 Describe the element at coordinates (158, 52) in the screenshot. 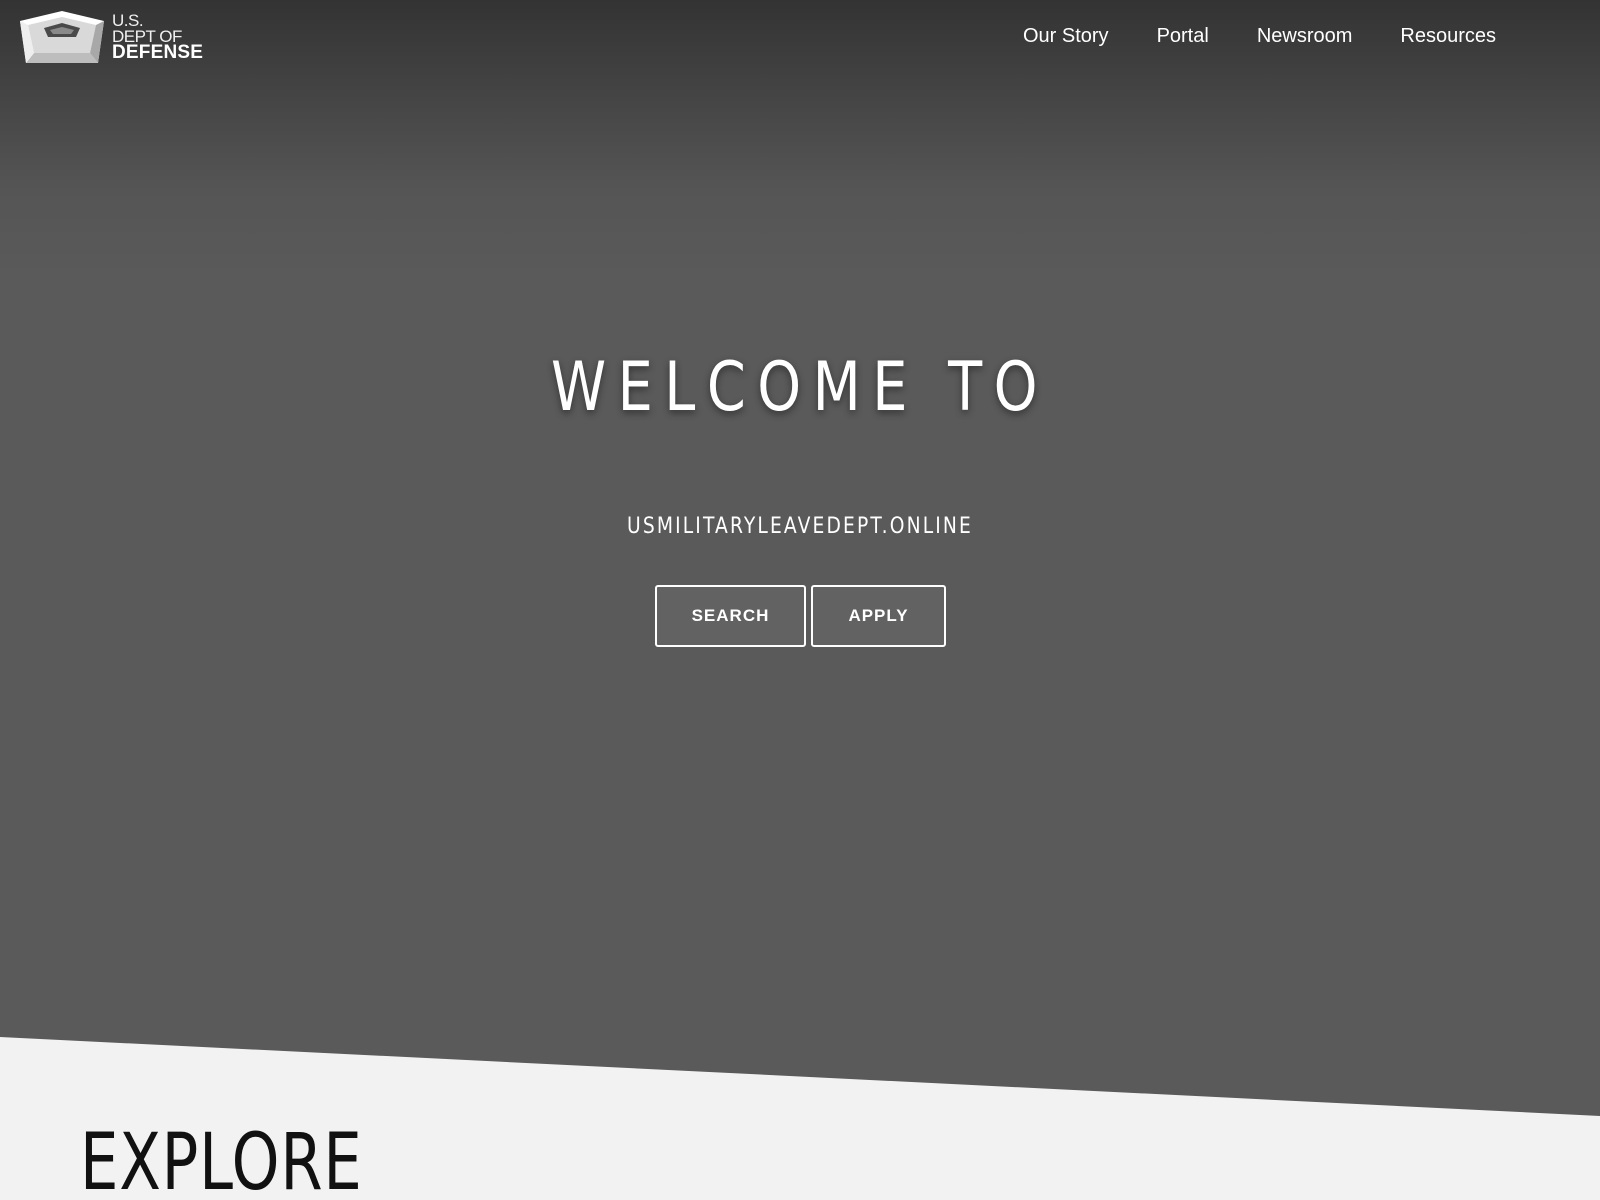

I see `logo-line-3: DEFENSE` at that location.